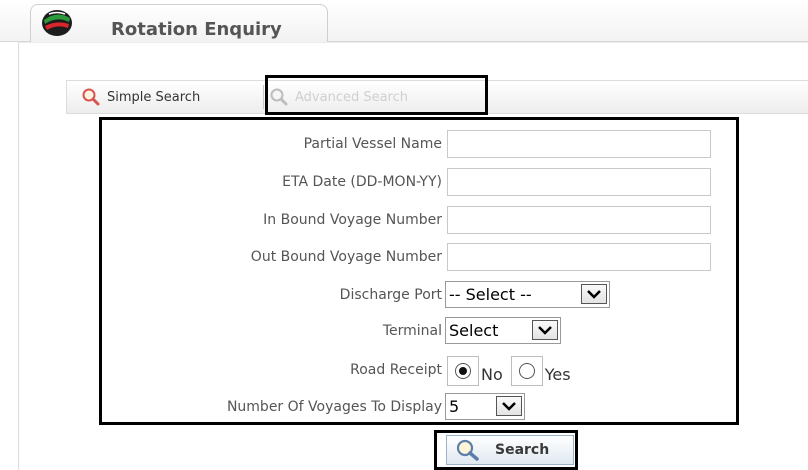  I want to click on tab-simple-search: Simple Search, so click(140, 97).